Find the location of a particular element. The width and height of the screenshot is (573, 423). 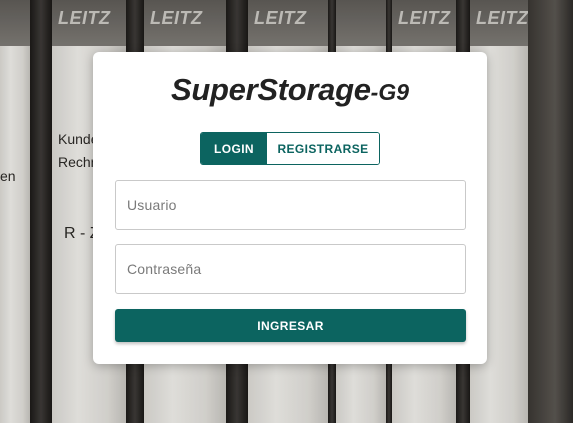

tab-register: REGISTRARSE is located at coordinates (323, 148).